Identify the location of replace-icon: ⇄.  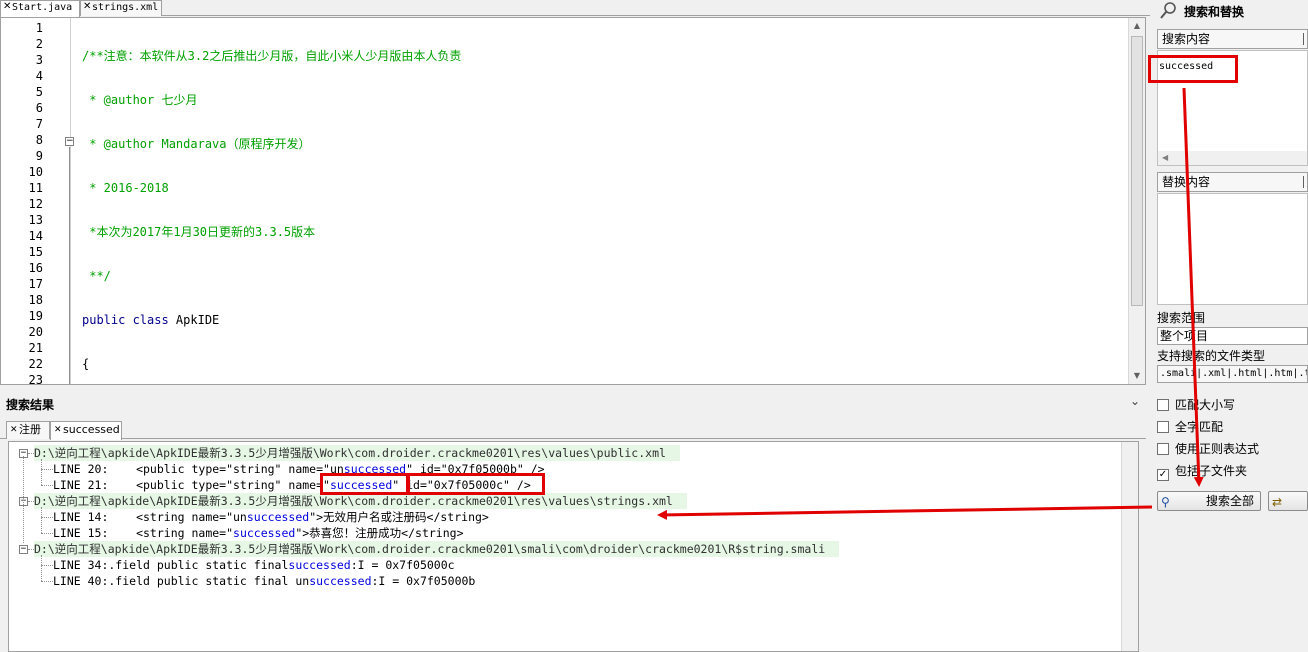
(1277, 502).